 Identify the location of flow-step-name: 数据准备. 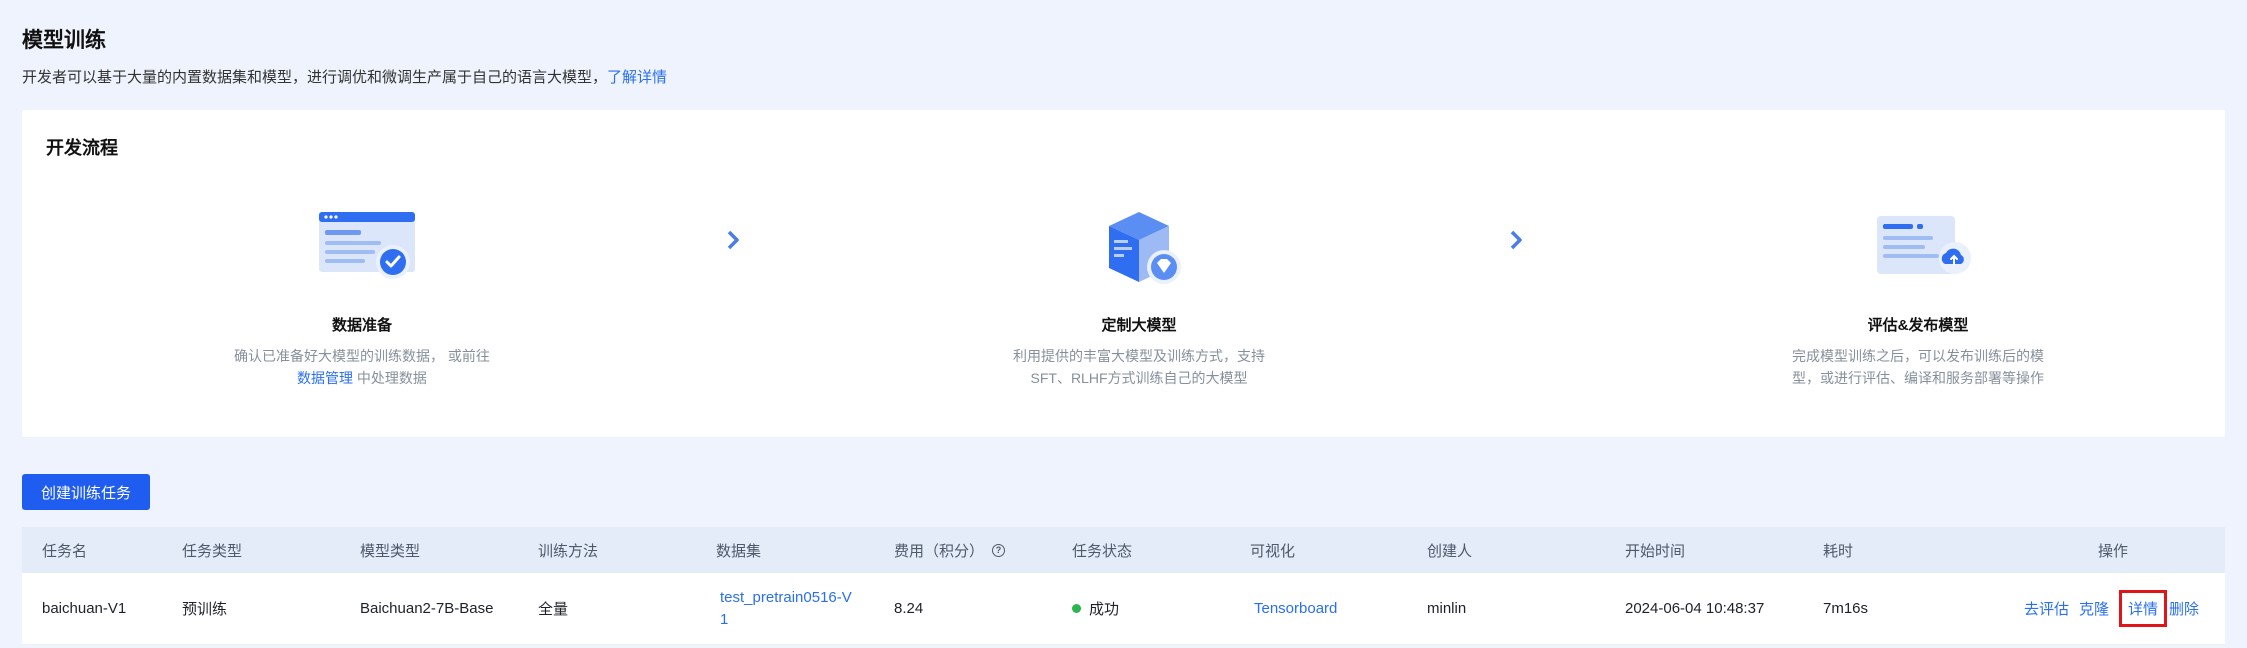
(361, 325).